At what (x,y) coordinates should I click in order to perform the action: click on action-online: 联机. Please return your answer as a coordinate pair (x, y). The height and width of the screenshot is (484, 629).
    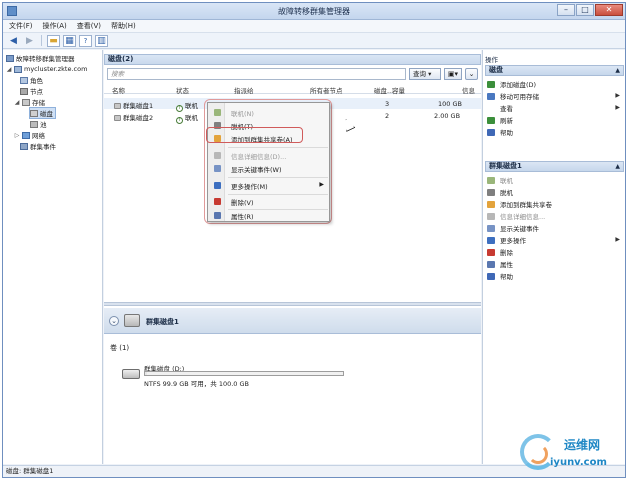
    Looking at the image, I should click on (555, 180).